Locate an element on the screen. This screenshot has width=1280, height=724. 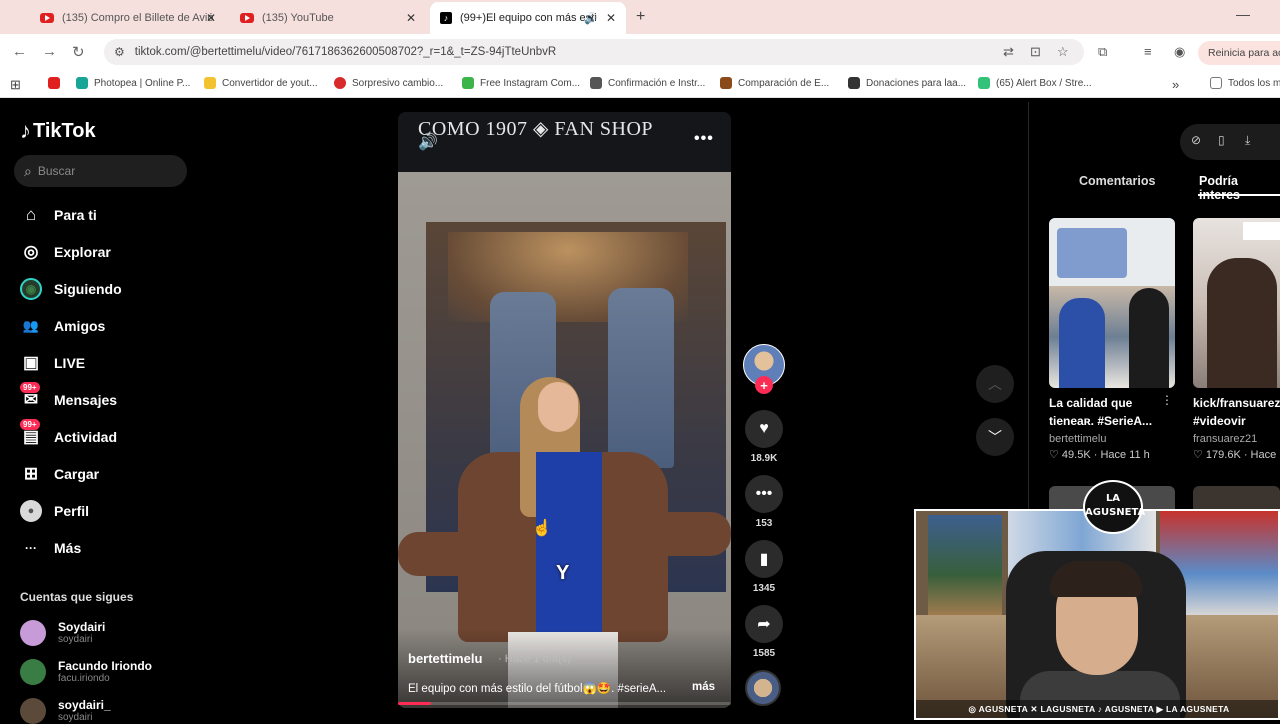
sidebar-item-perfil: ● Perfil is located at coordinates (54, 511).